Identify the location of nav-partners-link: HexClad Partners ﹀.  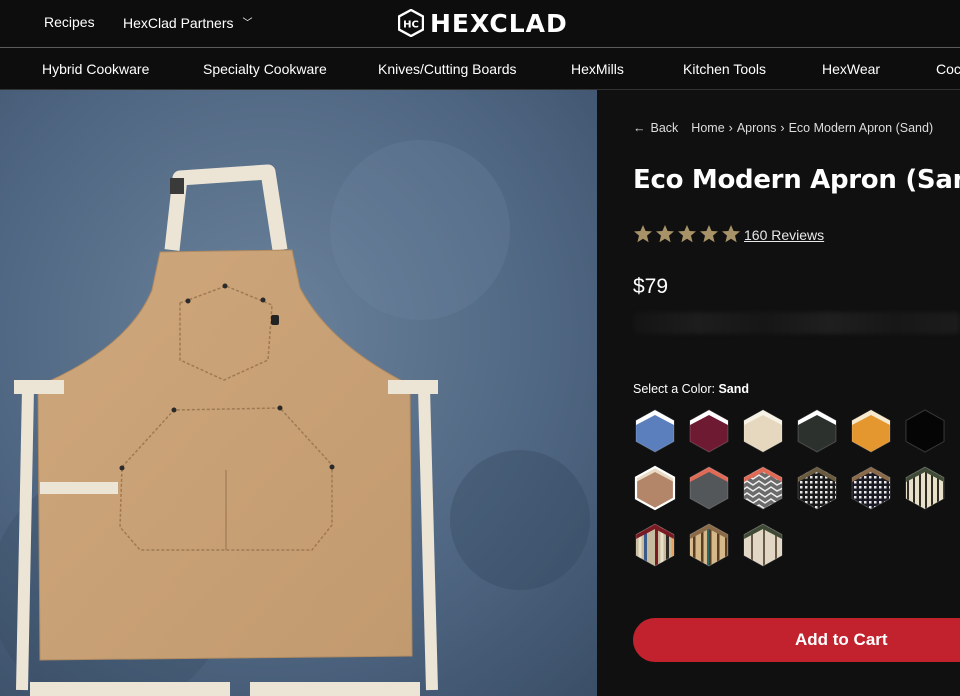
(188, 22).